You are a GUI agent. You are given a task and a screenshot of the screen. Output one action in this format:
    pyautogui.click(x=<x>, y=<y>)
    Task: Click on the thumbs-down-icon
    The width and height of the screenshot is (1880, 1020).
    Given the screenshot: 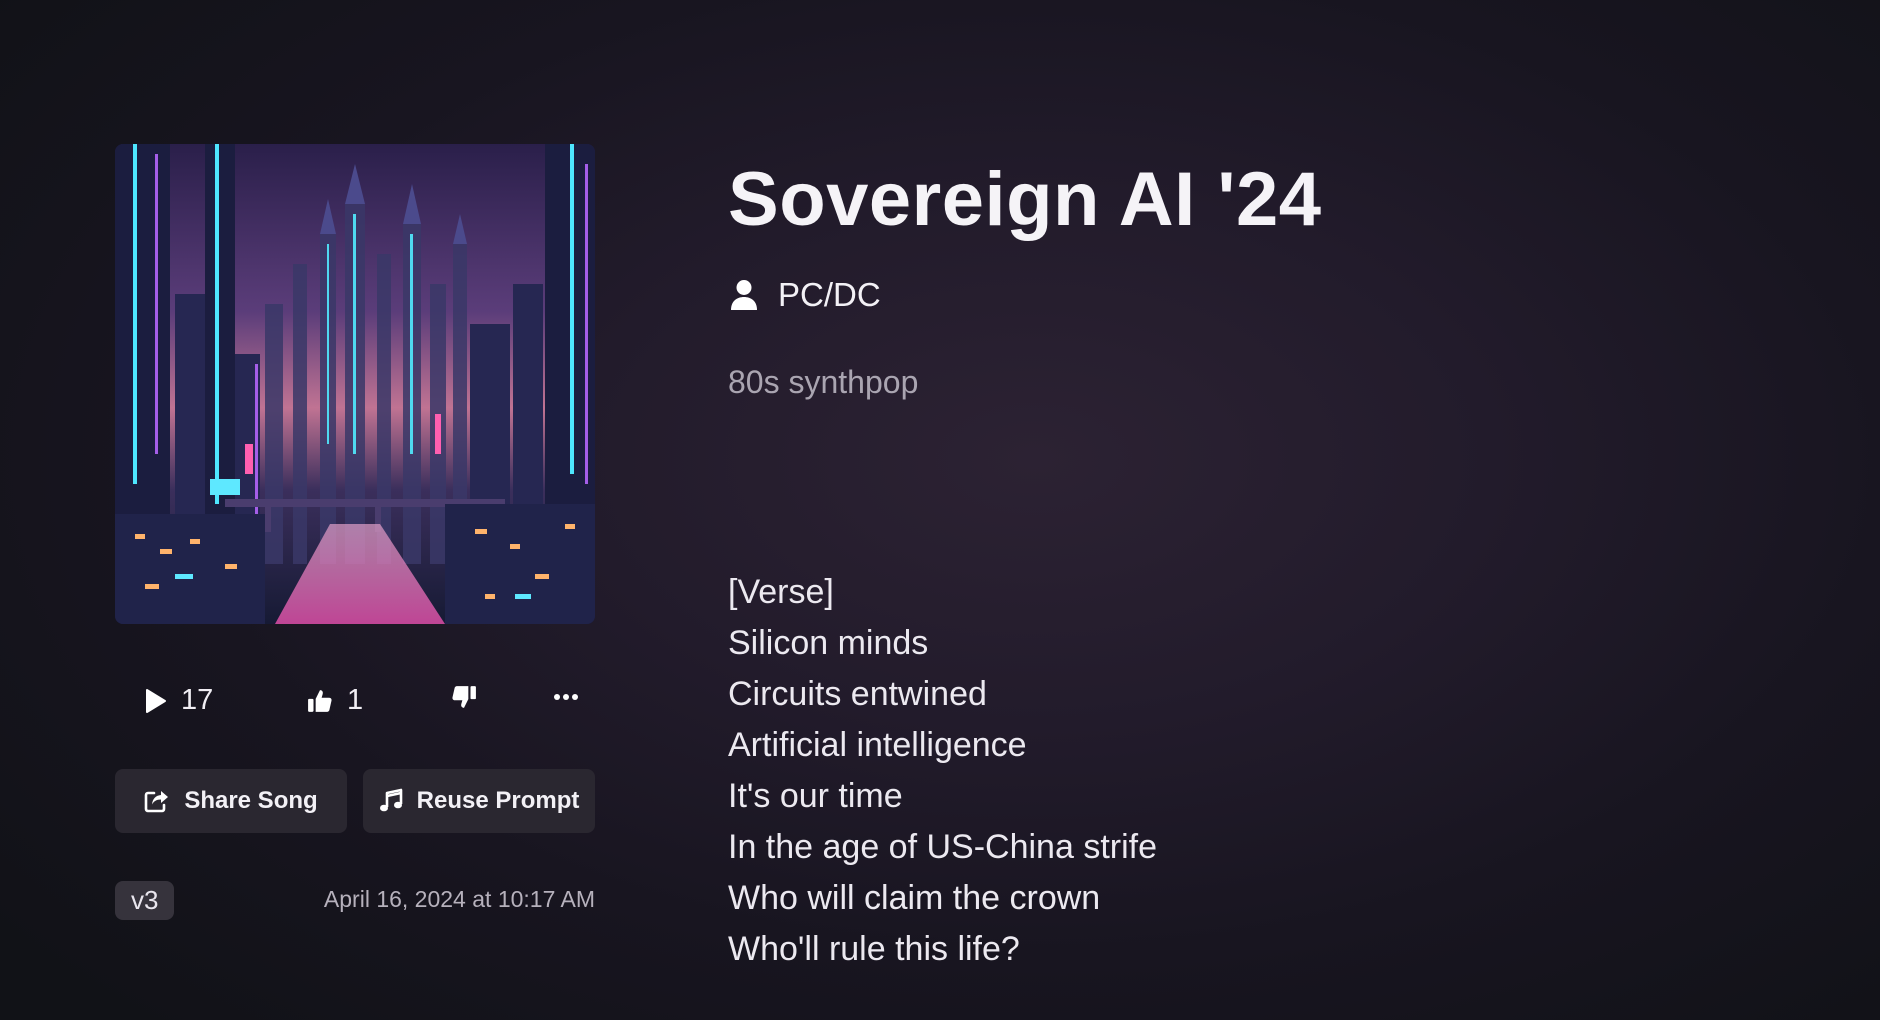 What is the action you would take?
    pyautogui.click(x=464, y=697)
    